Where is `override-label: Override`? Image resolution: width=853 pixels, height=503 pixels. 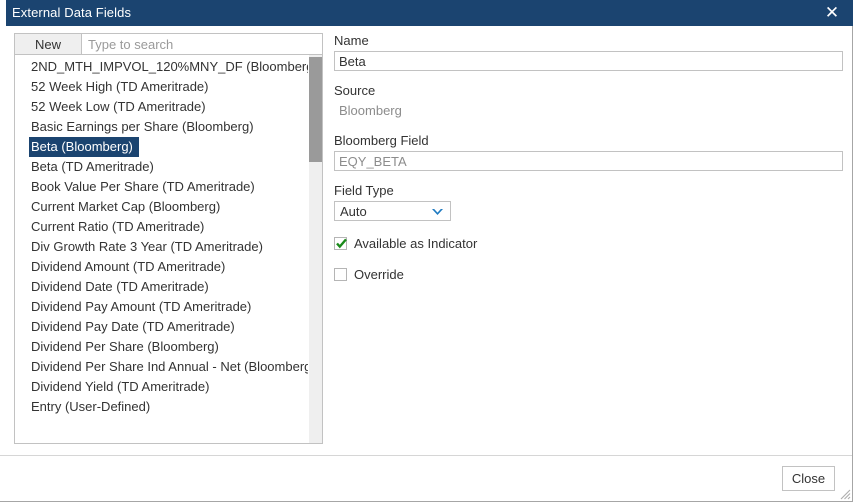 override-label: Override is located at coordinates (379, 274).